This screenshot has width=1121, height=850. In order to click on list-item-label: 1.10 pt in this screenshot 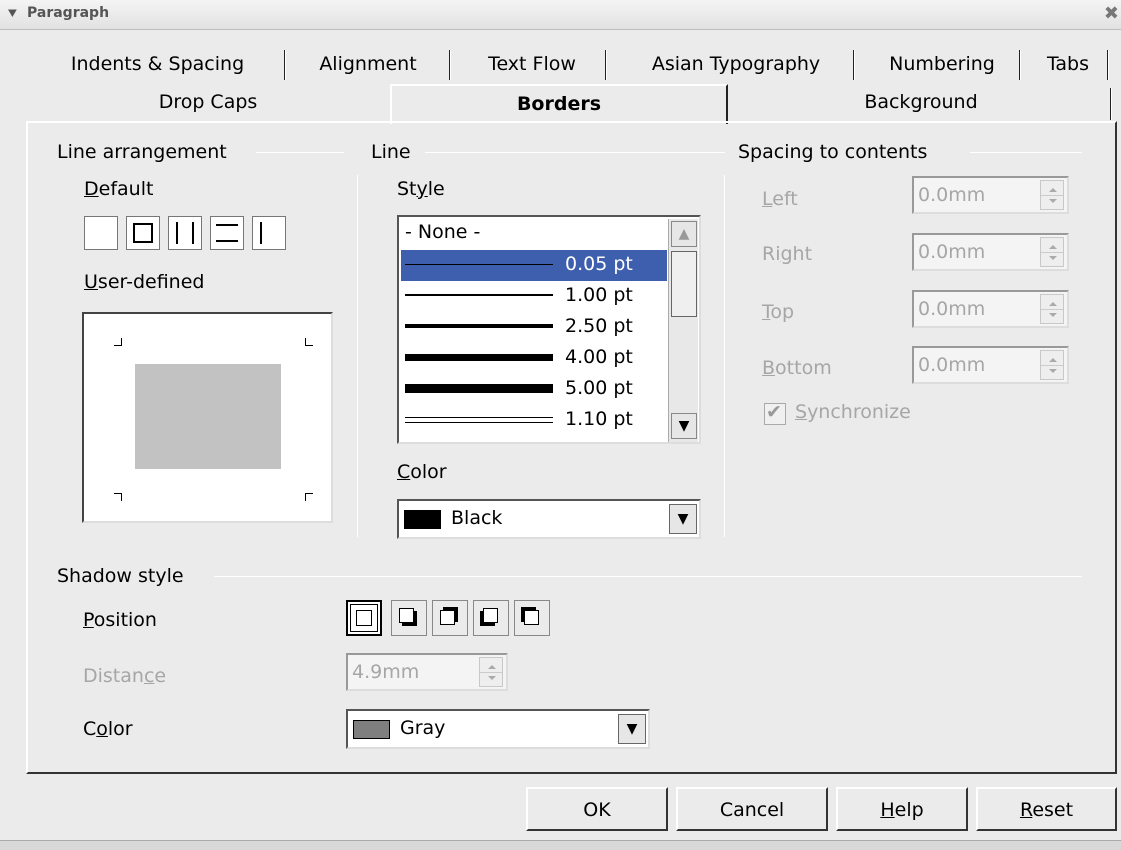, I will do `click(599, 419)`.